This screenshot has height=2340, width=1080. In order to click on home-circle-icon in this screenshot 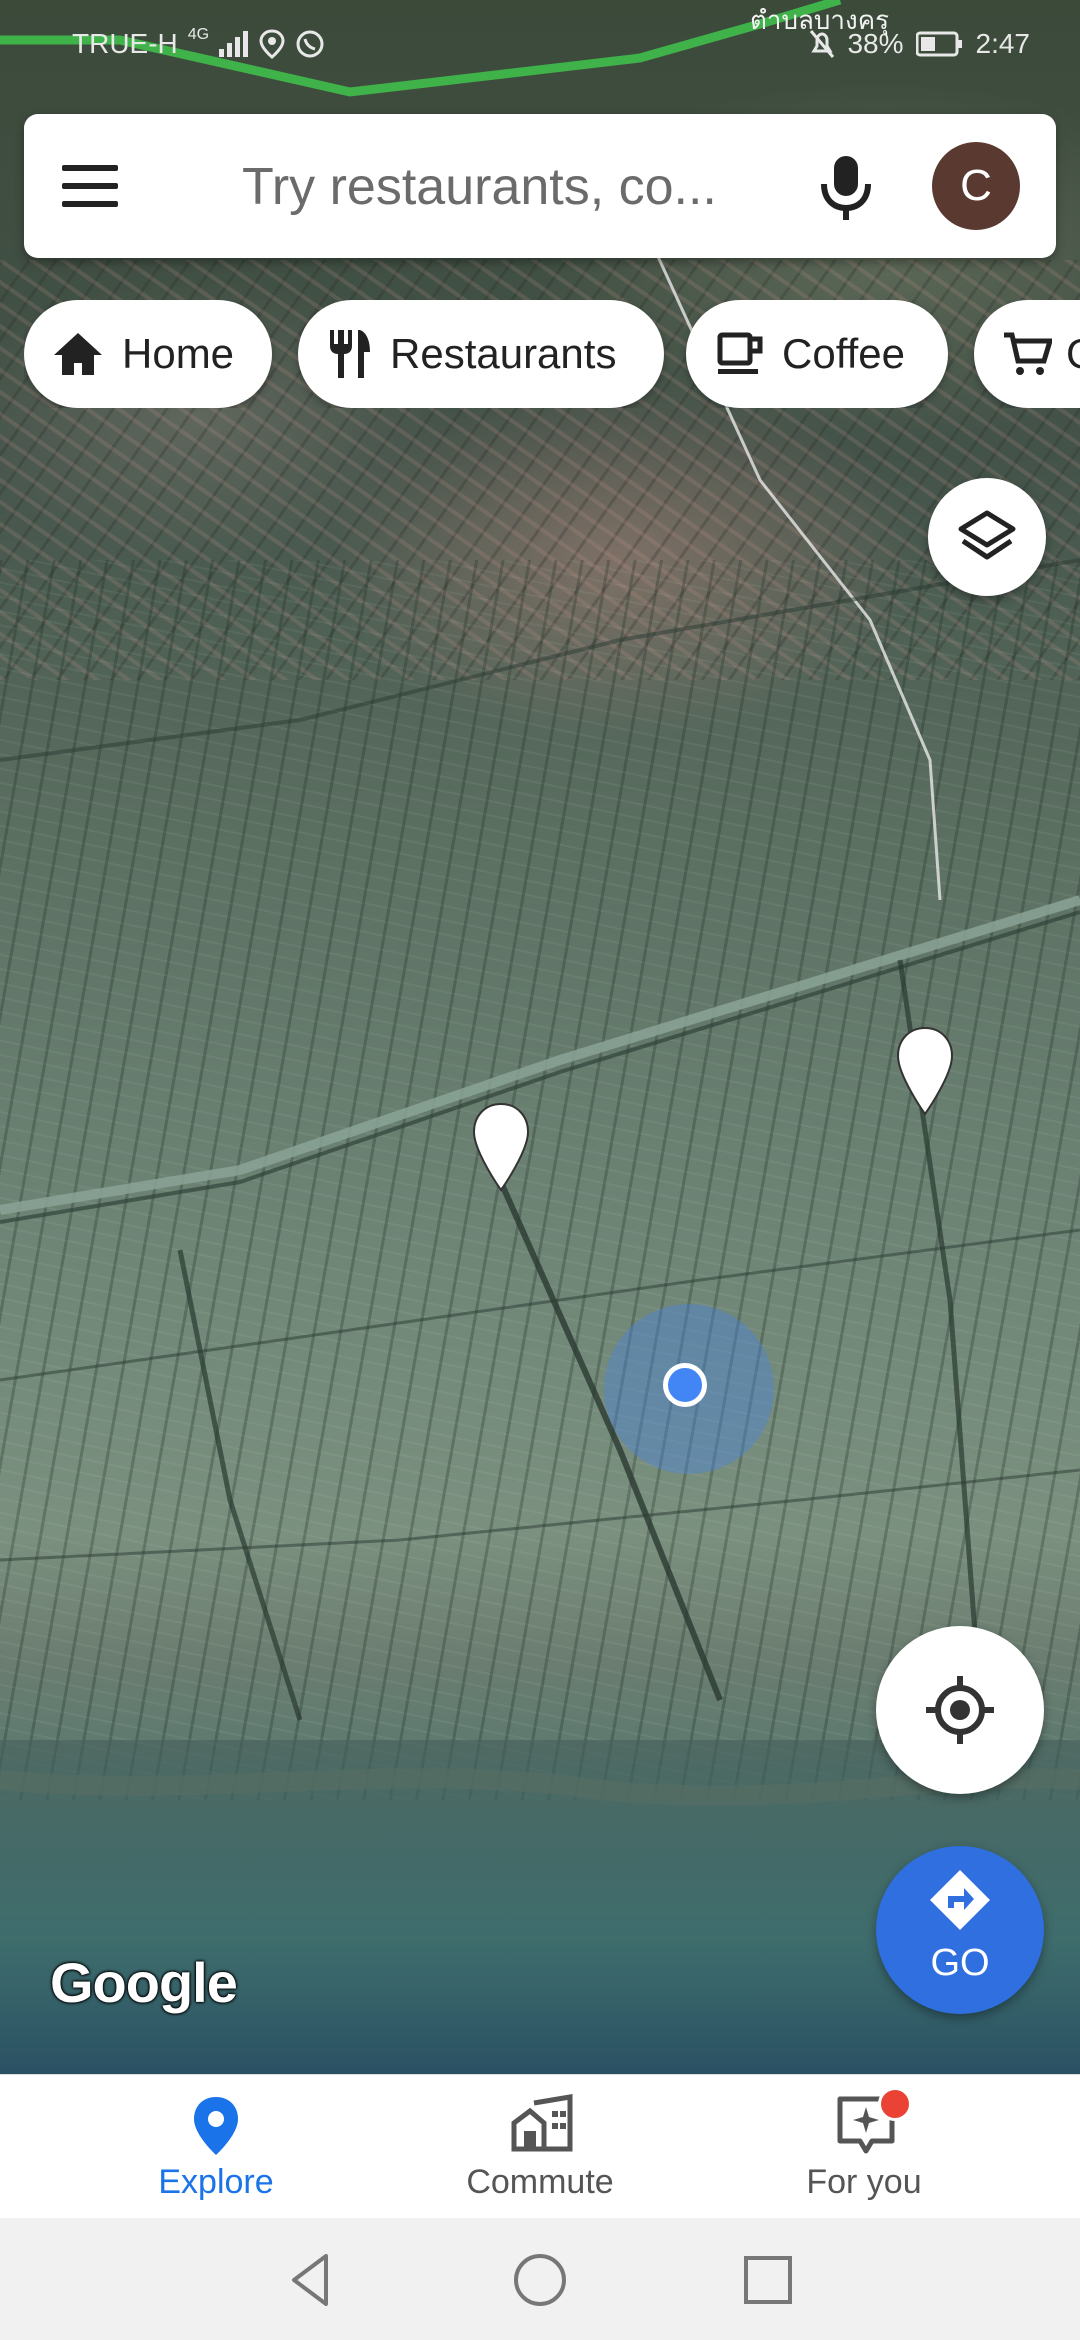, I will do `click(540, 2280)`.